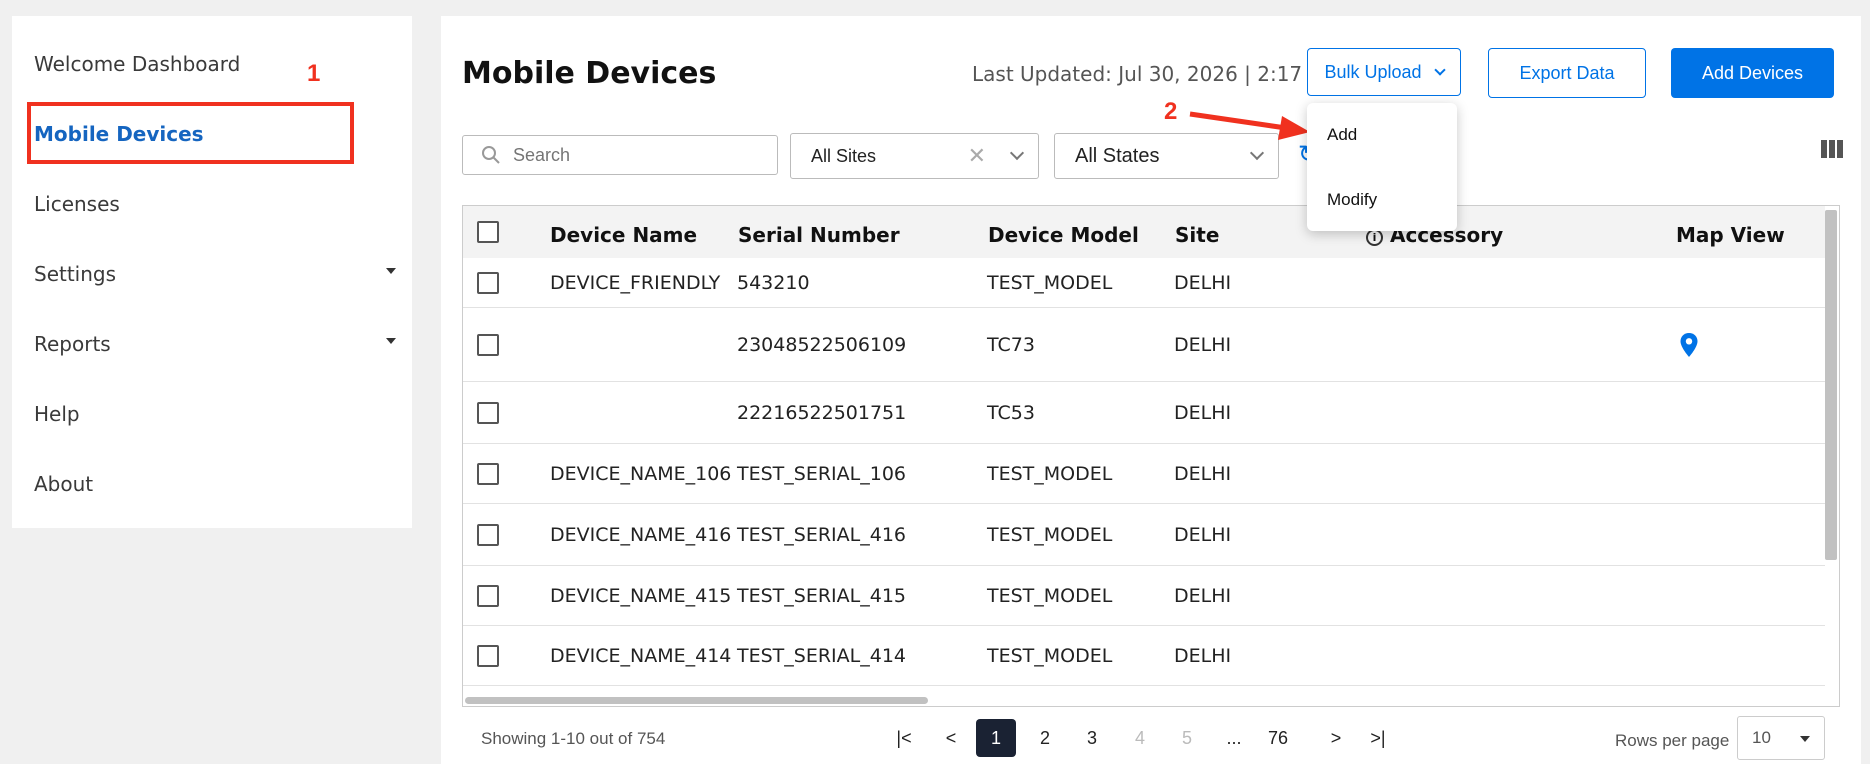  Describe the element at coordinates (821, 474) in the screenshot. I see `cell-serial-number: TEST_SERIAL_106` at that location.